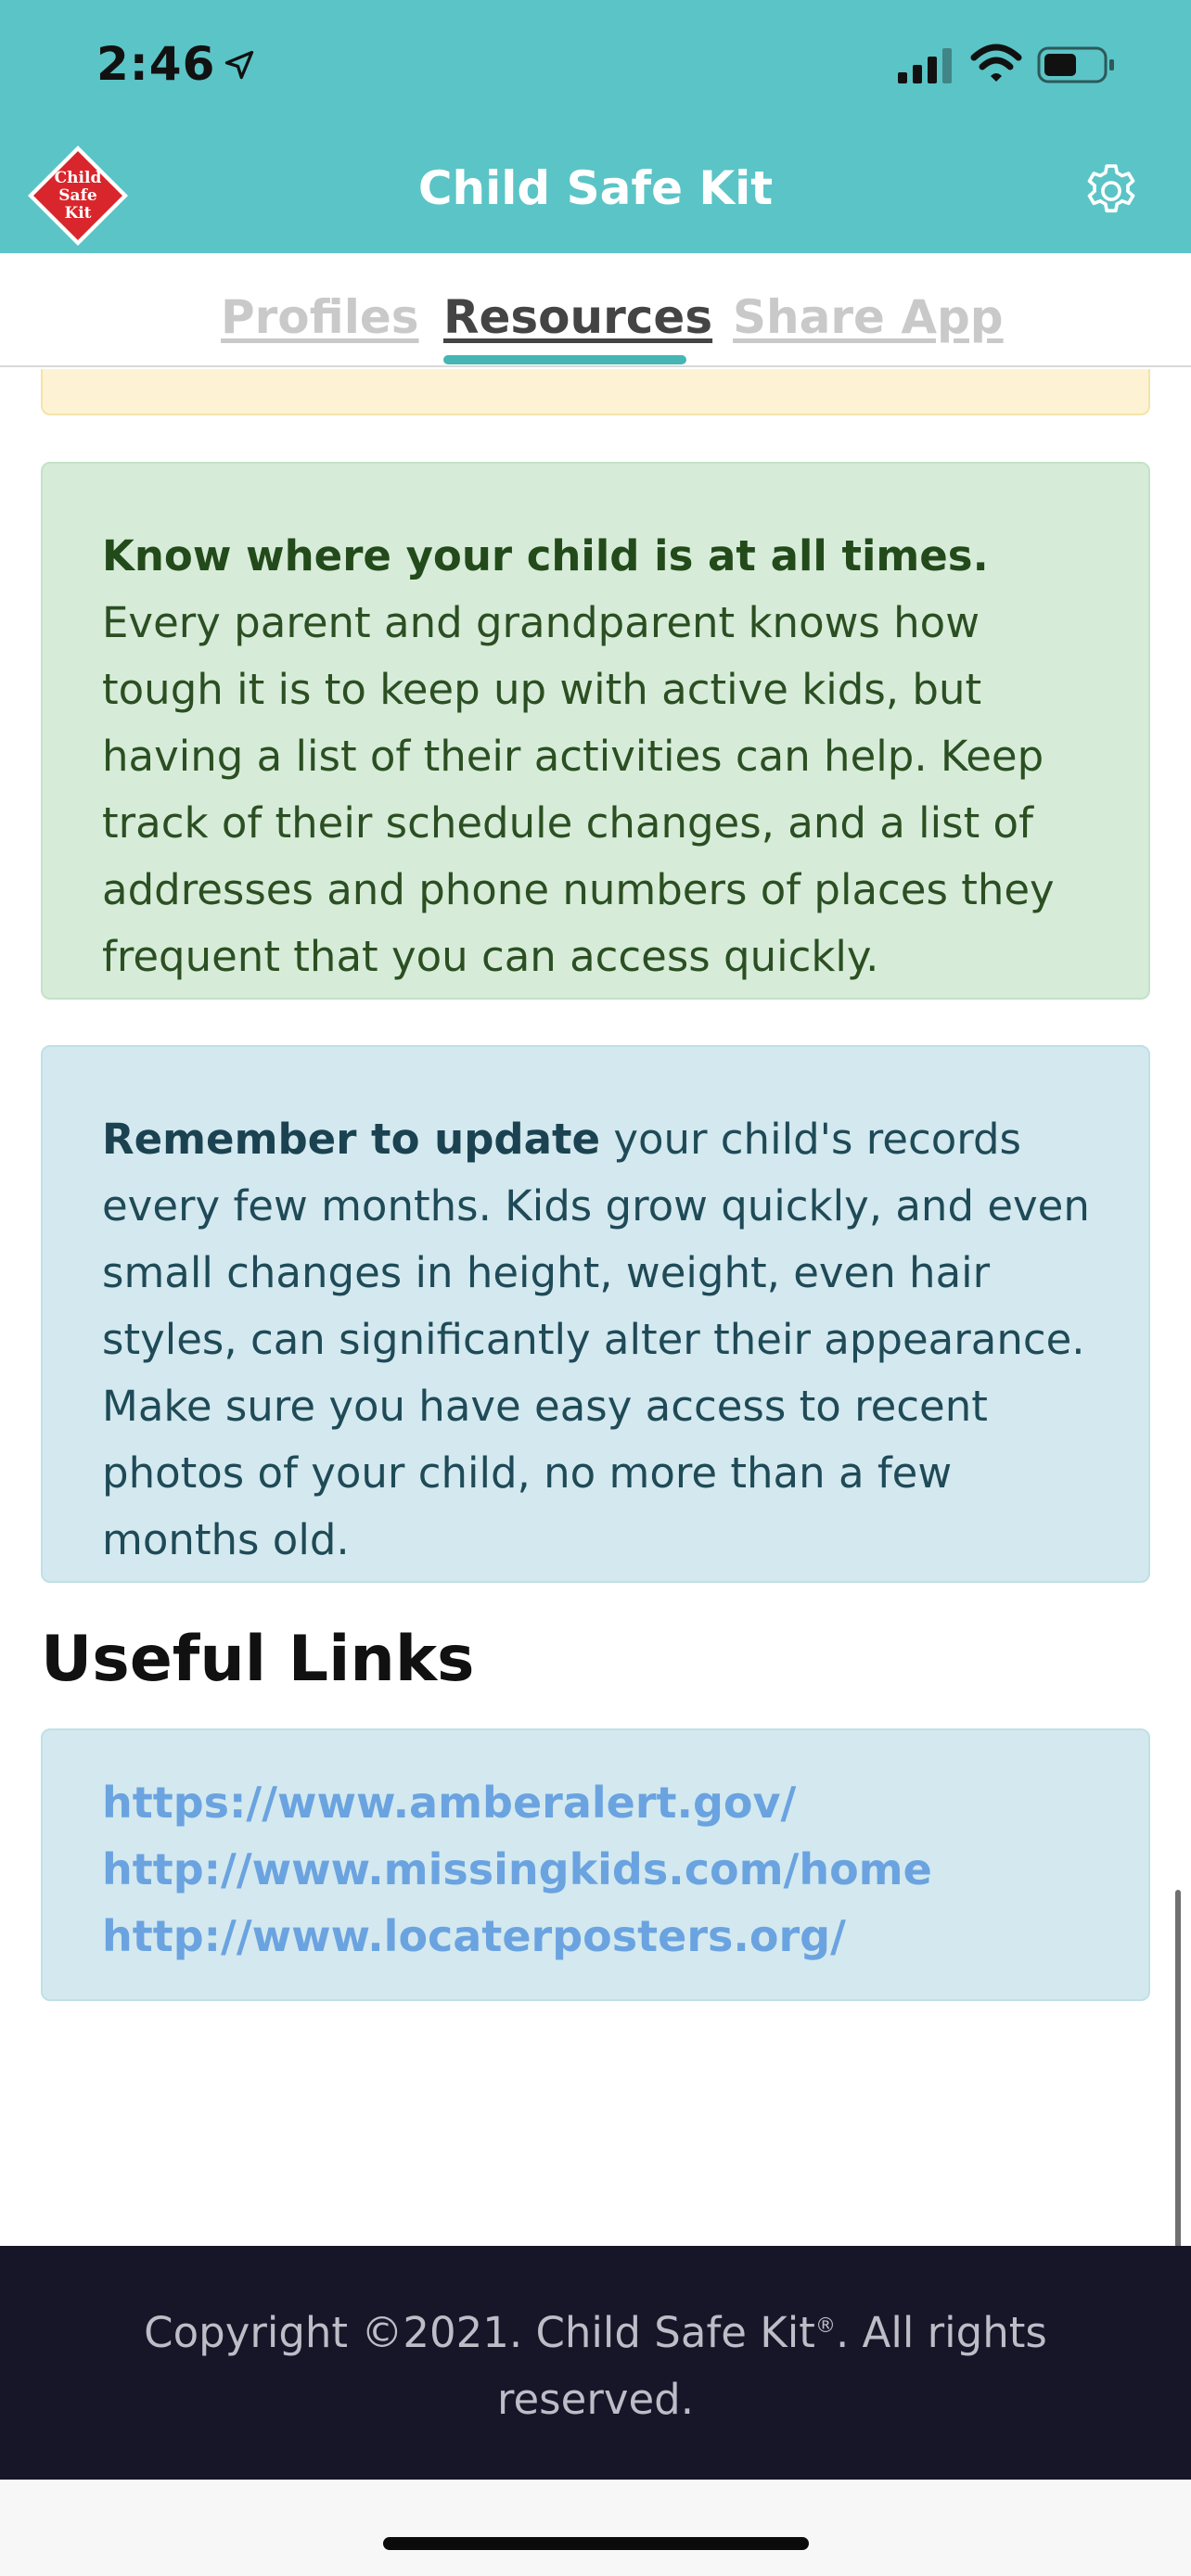 Image resolution: width=1191 pixels, height=2576 pixels. I want to click on link-amber-alert: https://www.amberalert.gov/, so click(597, 1802).